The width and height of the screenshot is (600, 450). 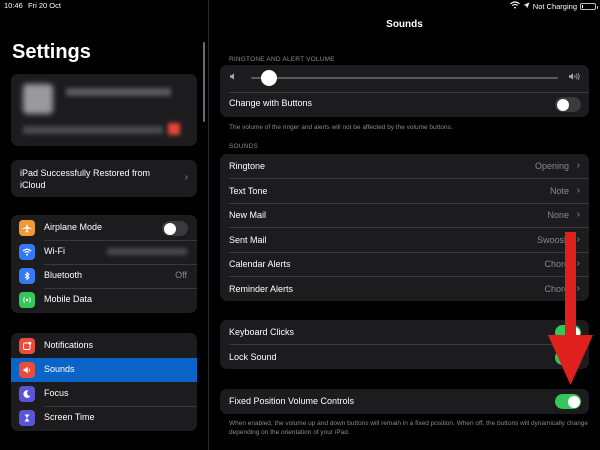 I want to click on status-time: 10:46, so click(x=13, y=5).